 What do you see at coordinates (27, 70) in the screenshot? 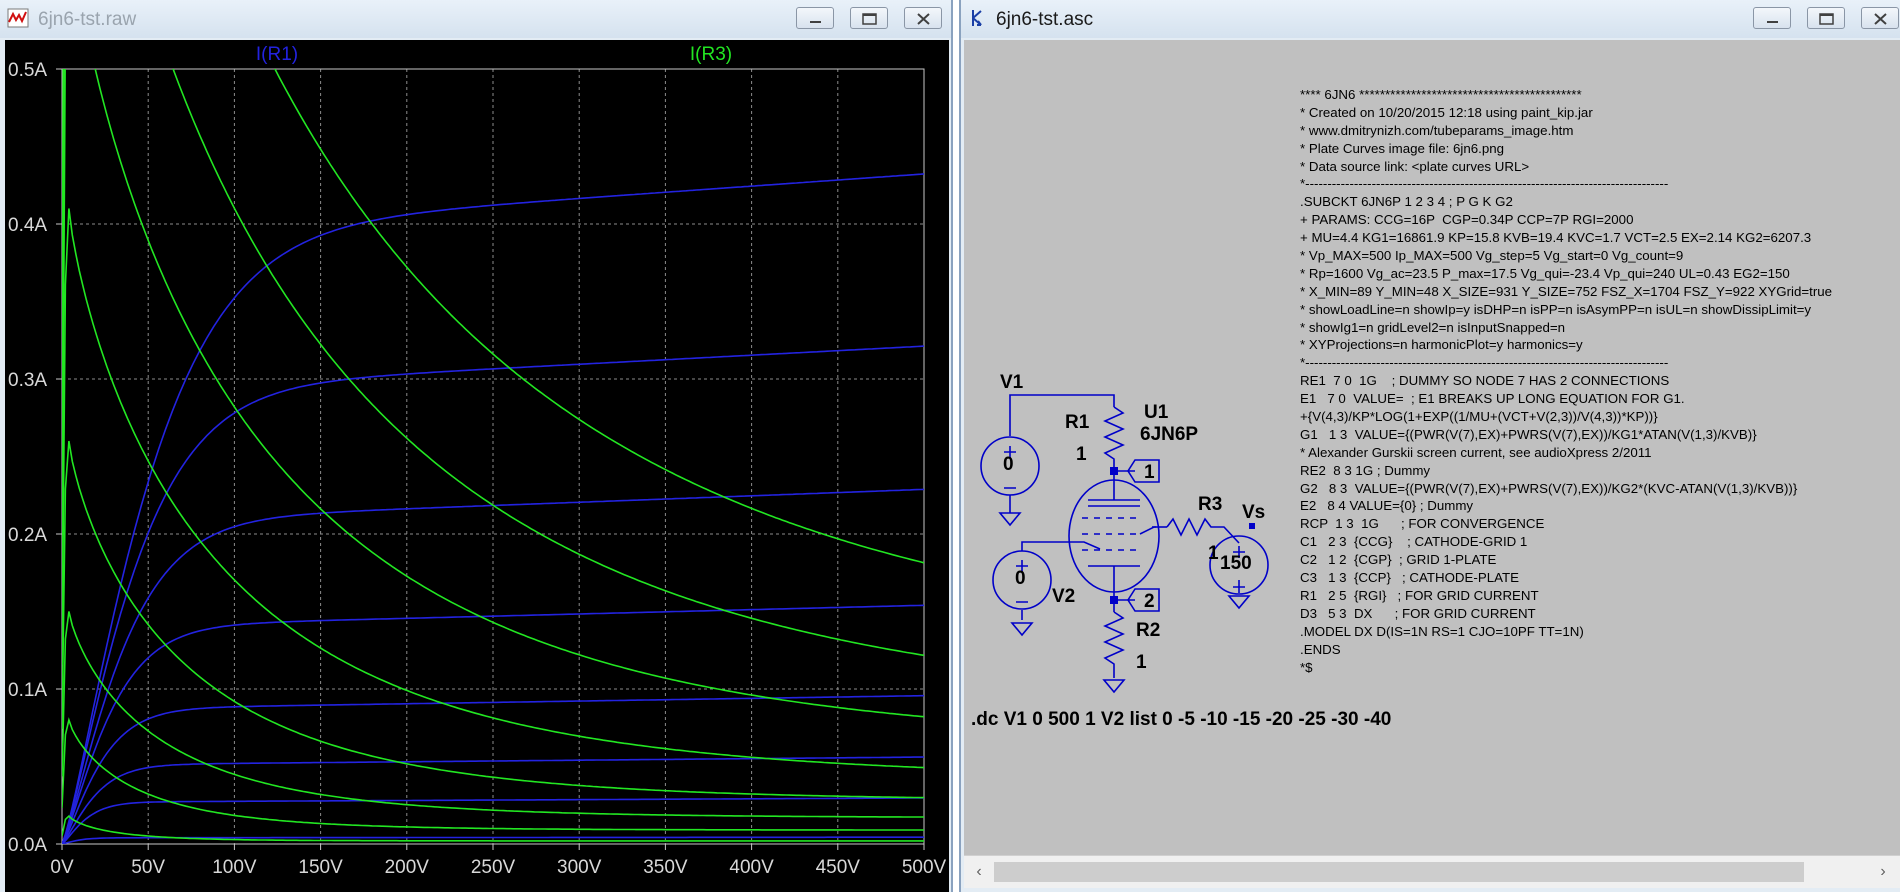
I see `y-tick-label: 0.5A` at bounding box center [27, 70].